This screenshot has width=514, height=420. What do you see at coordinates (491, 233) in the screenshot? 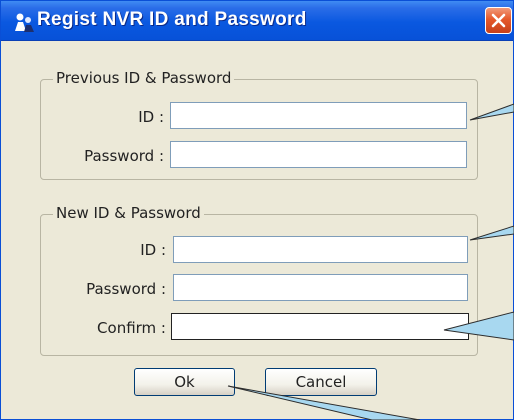
I see `callout-new-id` at bounding box center [491, 233].